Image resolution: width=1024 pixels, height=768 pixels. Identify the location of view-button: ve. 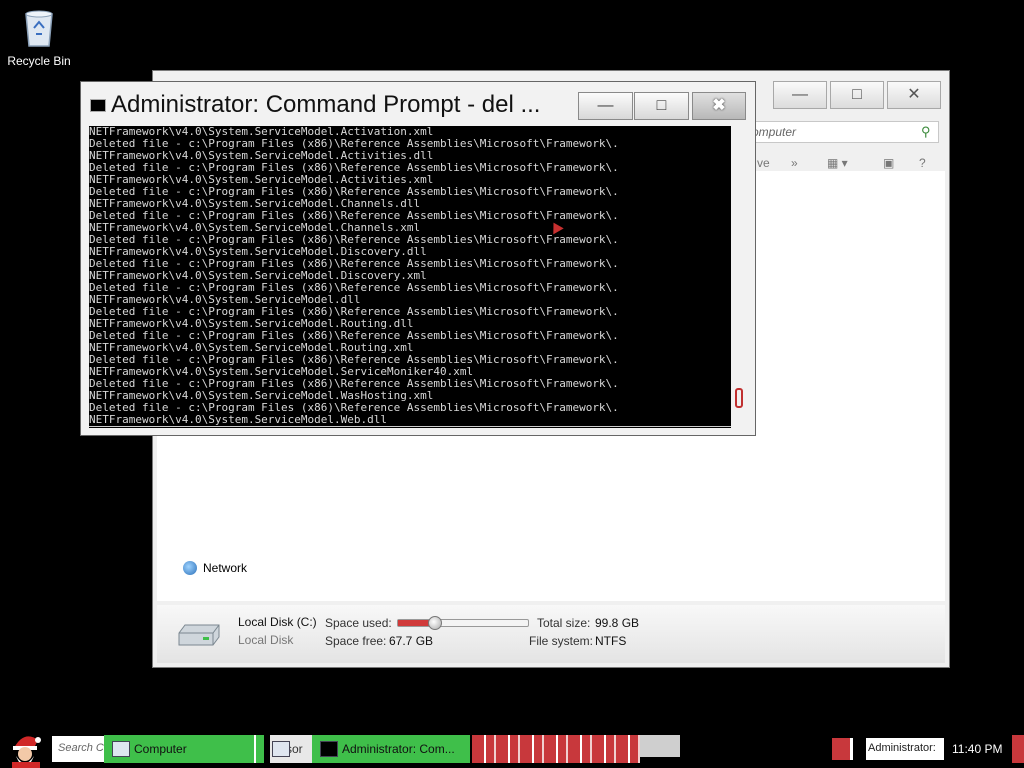
(763, 163).